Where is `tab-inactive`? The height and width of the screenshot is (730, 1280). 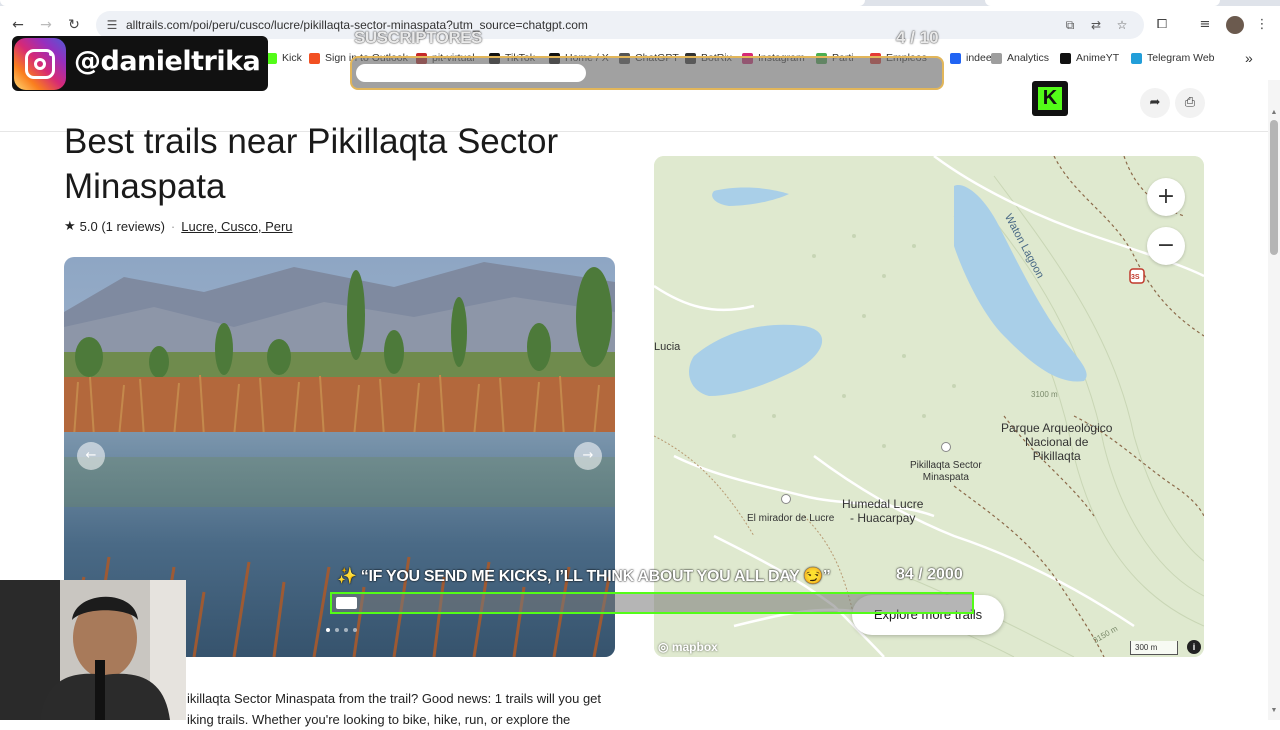
tab-inactive is located at coordinates (1102, 3).